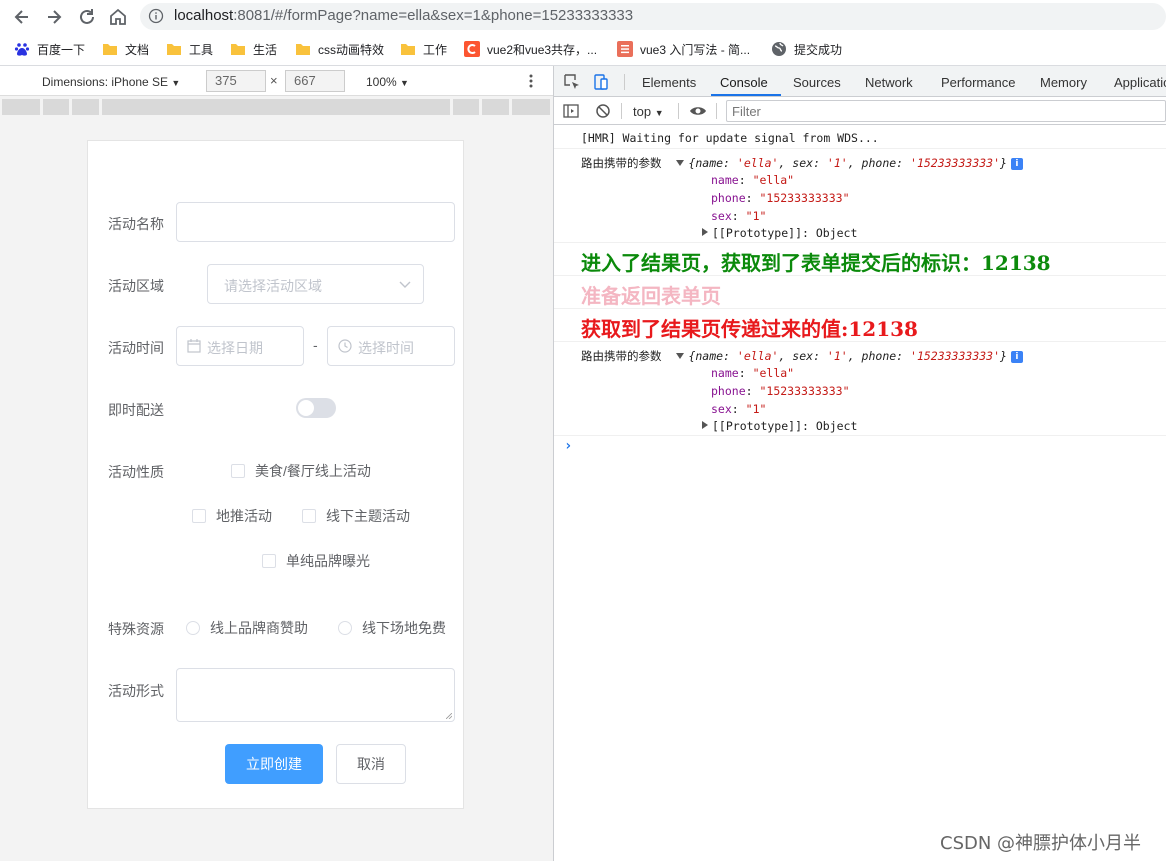 This screenshot has height=861, width=1166. What do you see at coordinates (817, 82) in the screenshot?
I see `tab-sources: Sources` at bounding box center [817, 82].